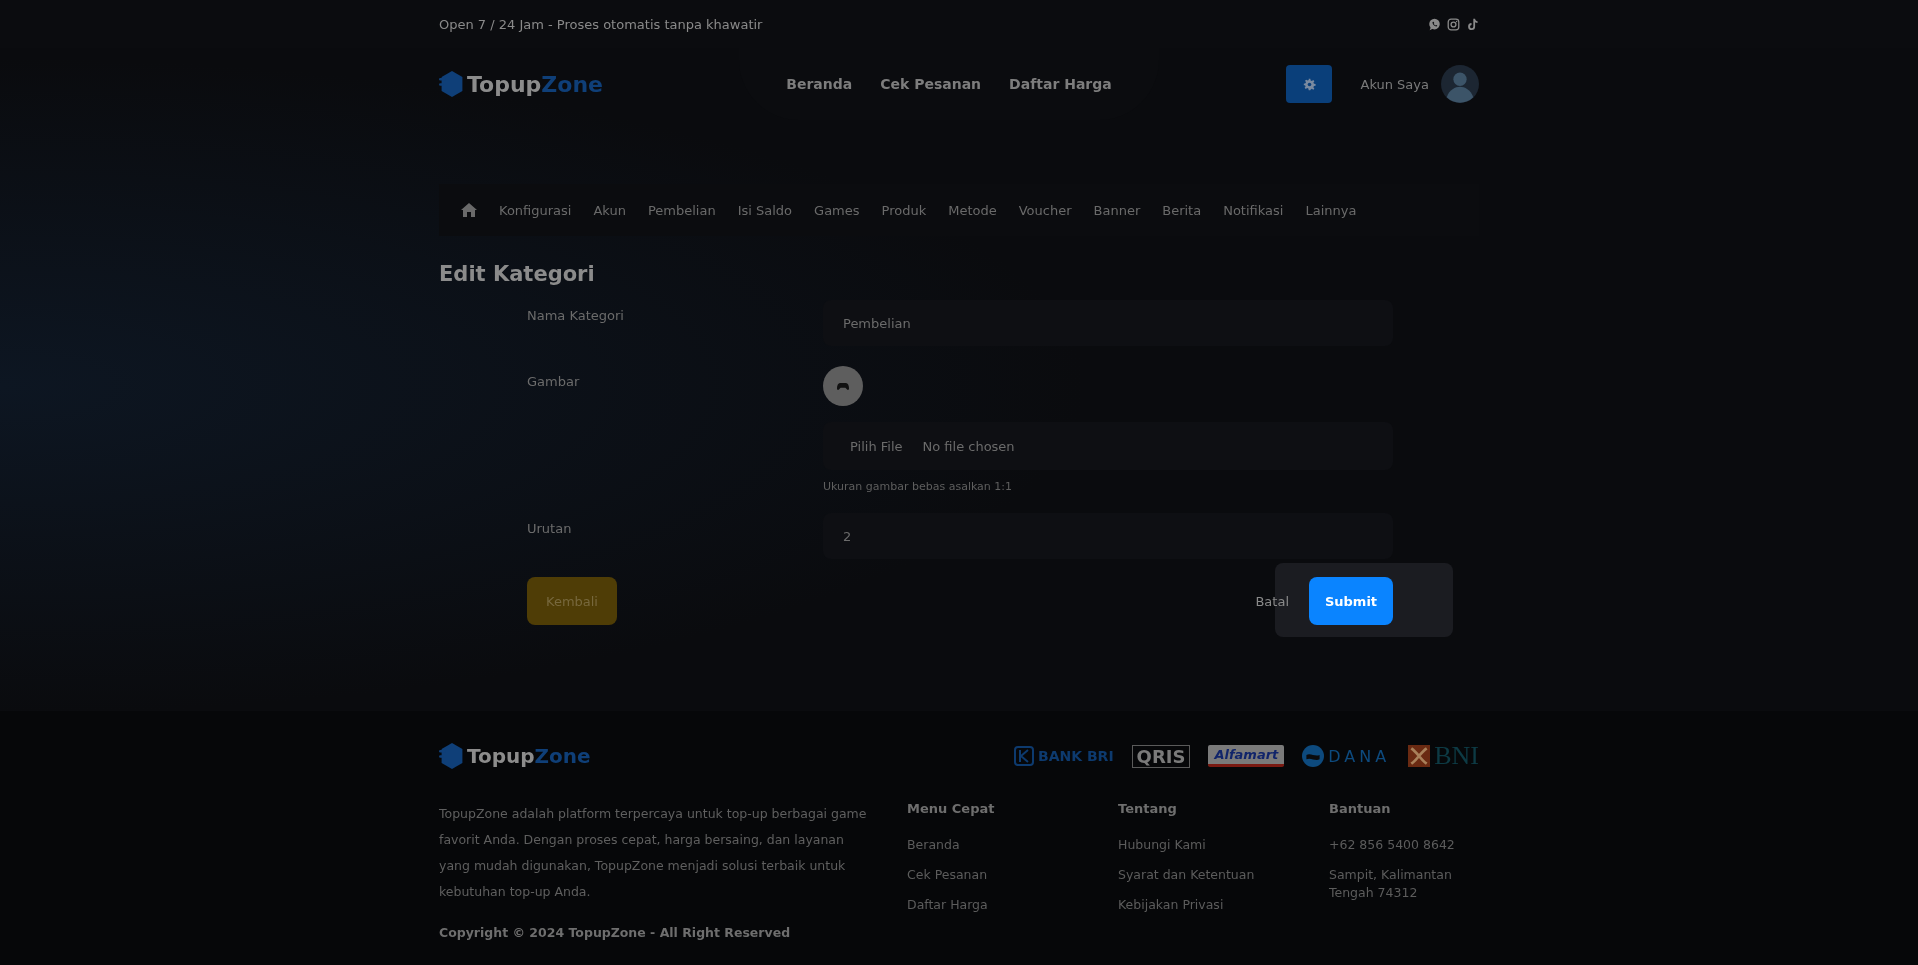 The width and height of the screenshot is (1918, 965). Describe the element at coordinates (1108, 536) in the screenshot. I see `order-field: 2` at that location.